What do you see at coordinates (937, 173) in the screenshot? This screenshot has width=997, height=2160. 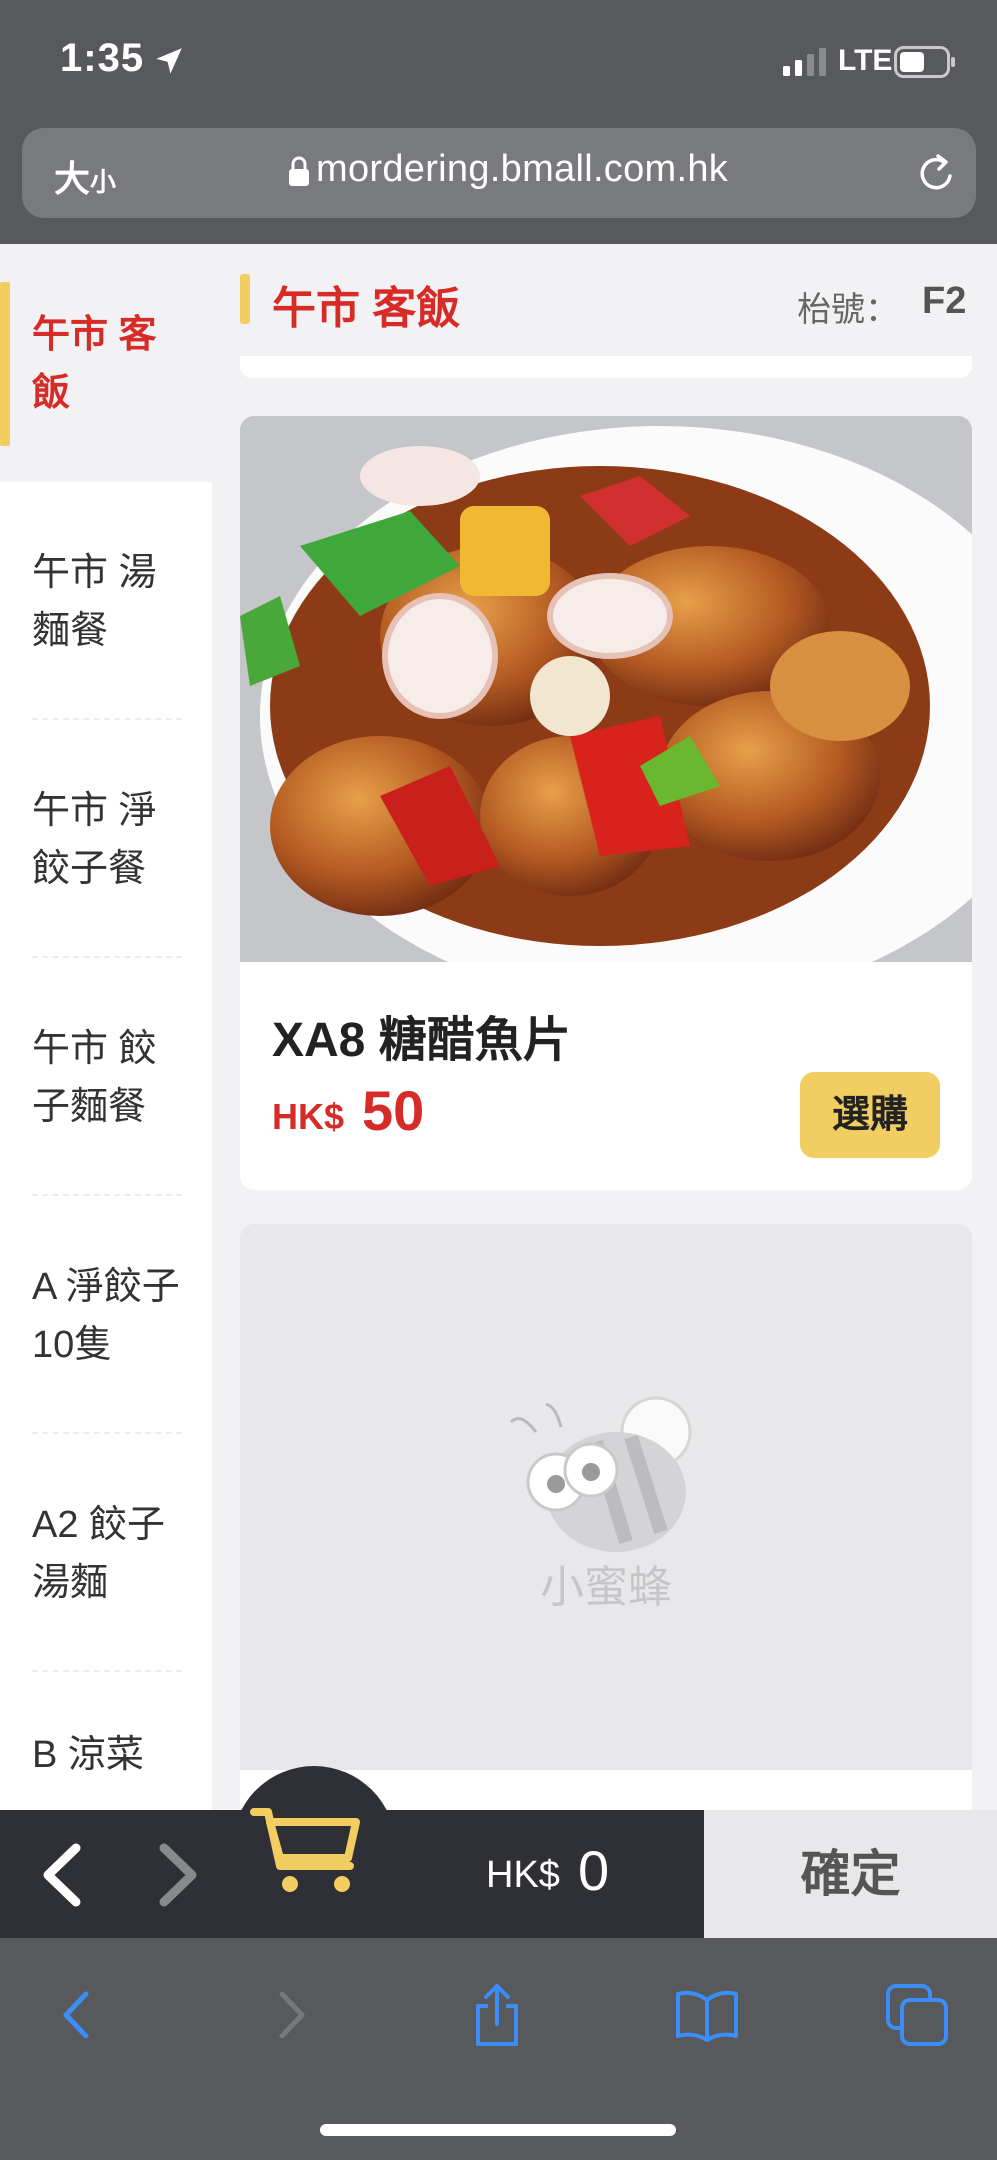 I see `reload-icon` at bounding box center [937, 173].